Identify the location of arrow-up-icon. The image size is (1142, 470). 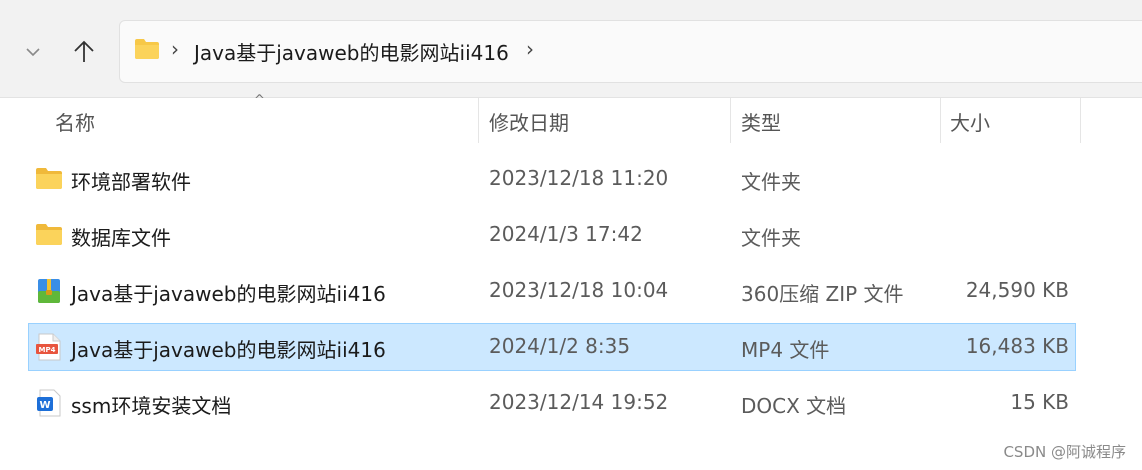
(84, 51).